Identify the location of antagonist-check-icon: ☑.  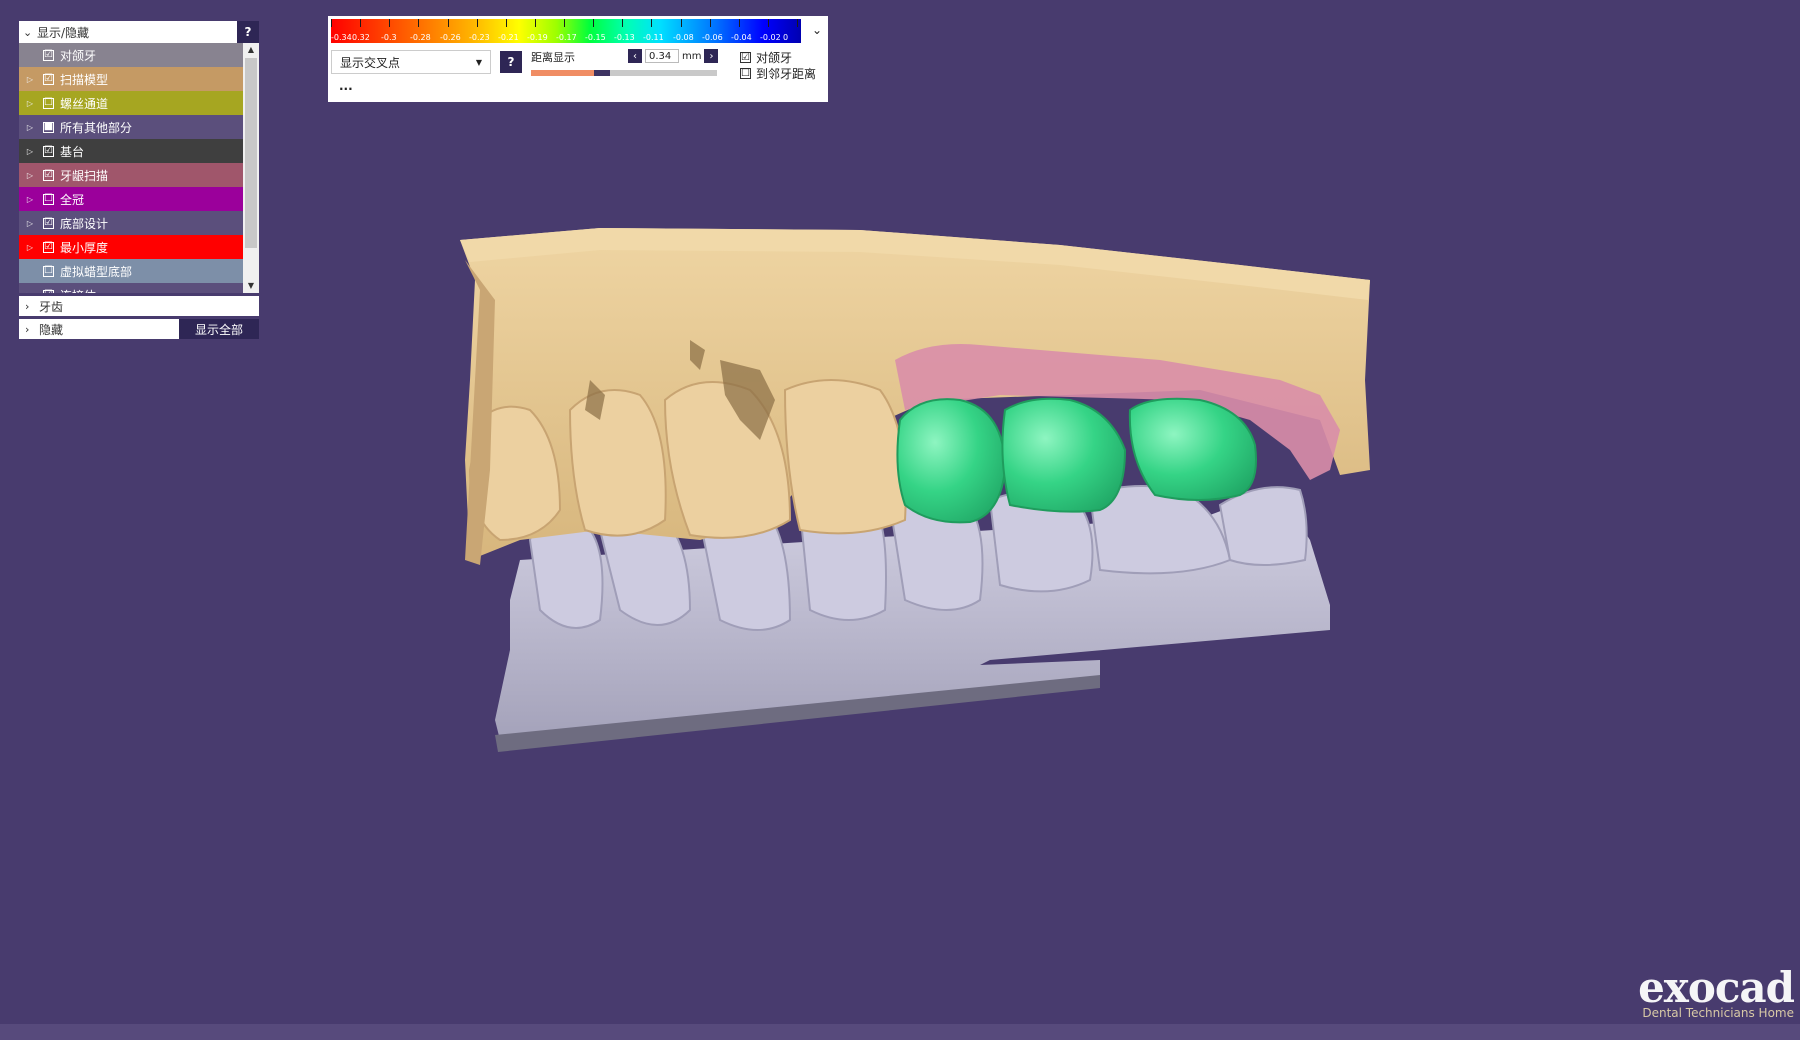
(745, 57).